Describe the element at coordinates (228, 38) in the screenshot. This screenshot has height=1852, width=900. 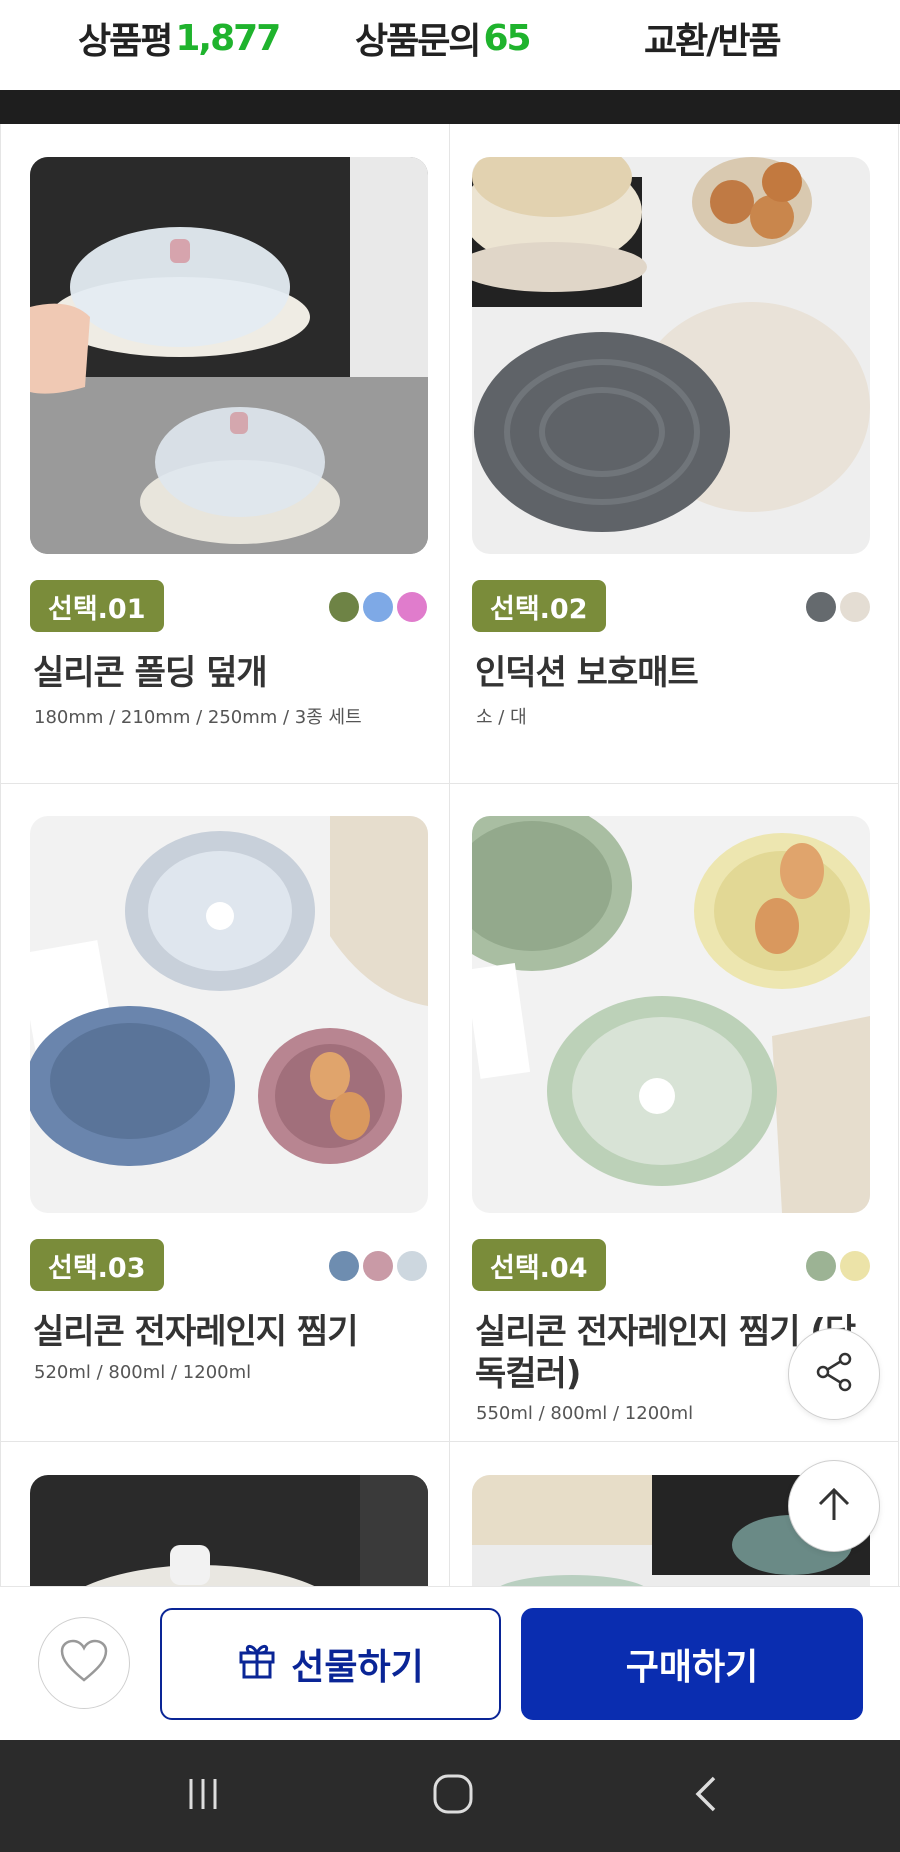
I see `reviews-count: 1,877` at that location.